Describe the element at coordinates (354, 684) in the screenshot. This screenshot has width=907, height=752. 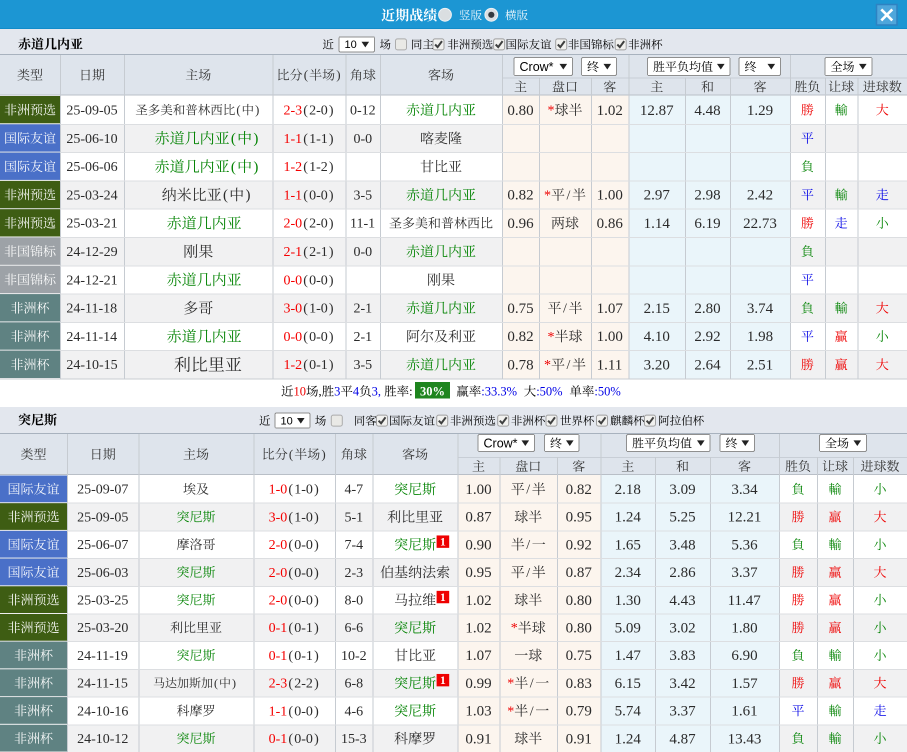
I see `svg-text: 6-8` at that location.